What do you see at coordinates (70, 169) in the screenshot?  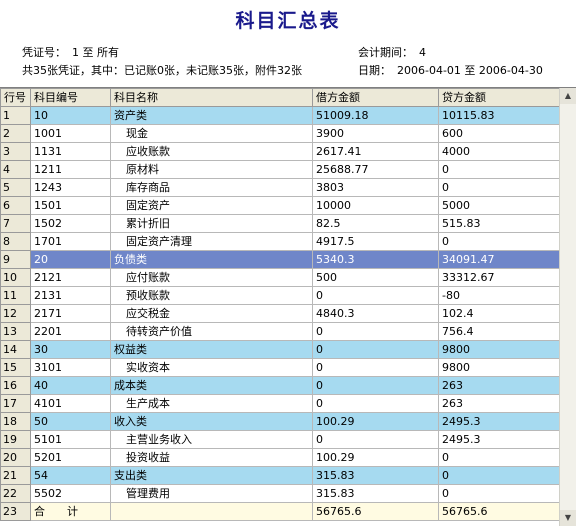 I see `account-code-cell: 1211` at bounding box center [70, 169].